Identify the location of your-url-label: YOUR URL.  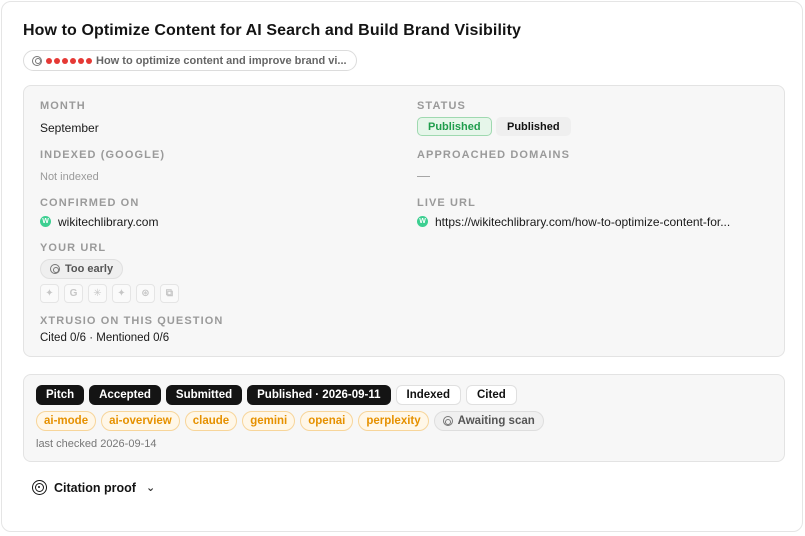
(73, 248).